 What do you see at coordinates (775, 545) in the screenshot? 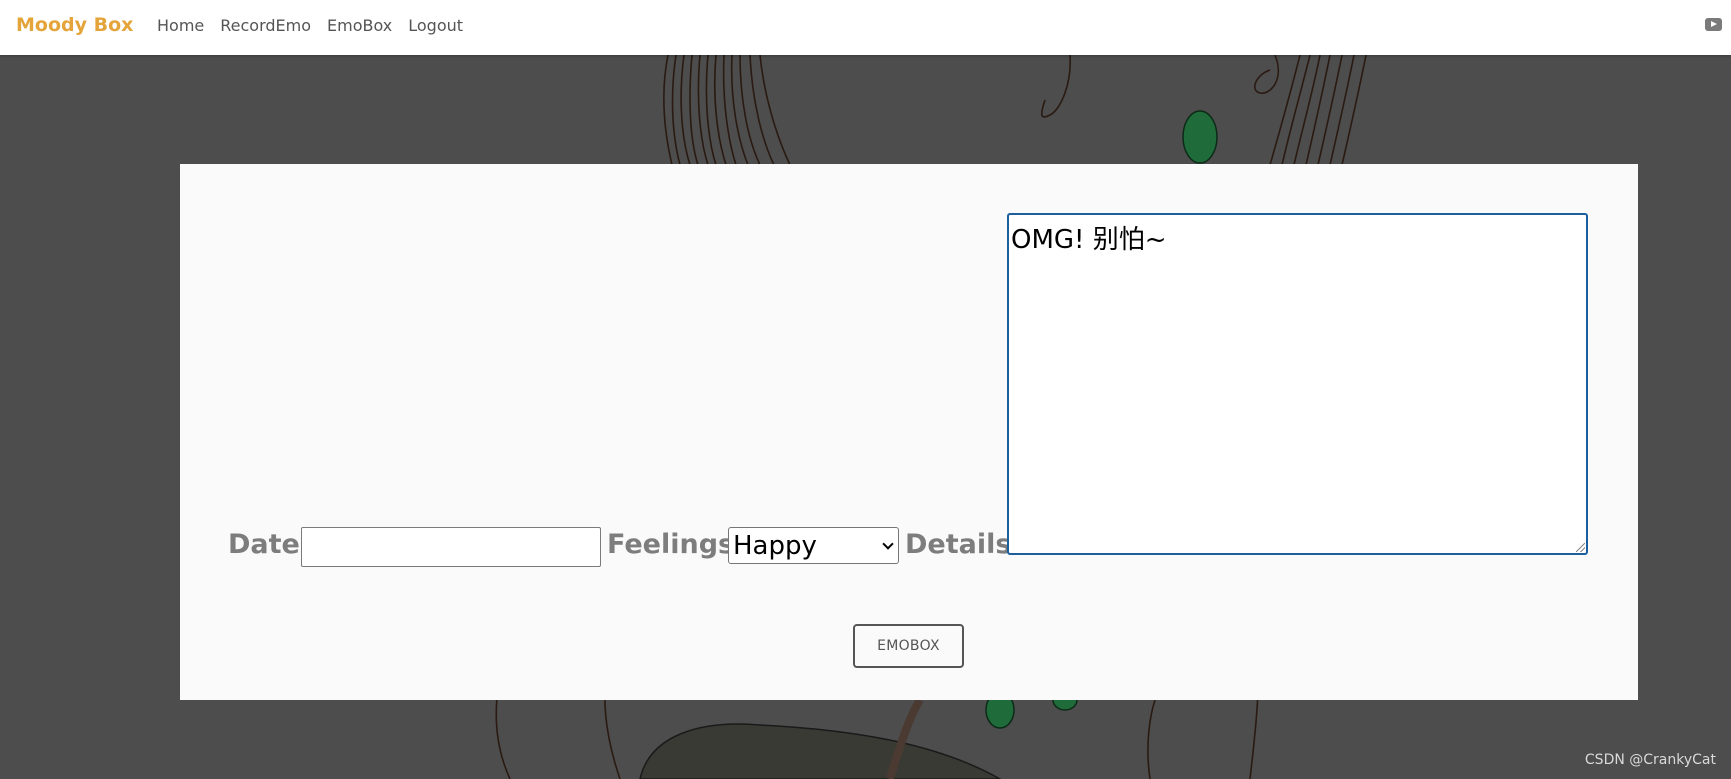
I see `feelings-selected-value: Happy` at bounding box center [775, 545].